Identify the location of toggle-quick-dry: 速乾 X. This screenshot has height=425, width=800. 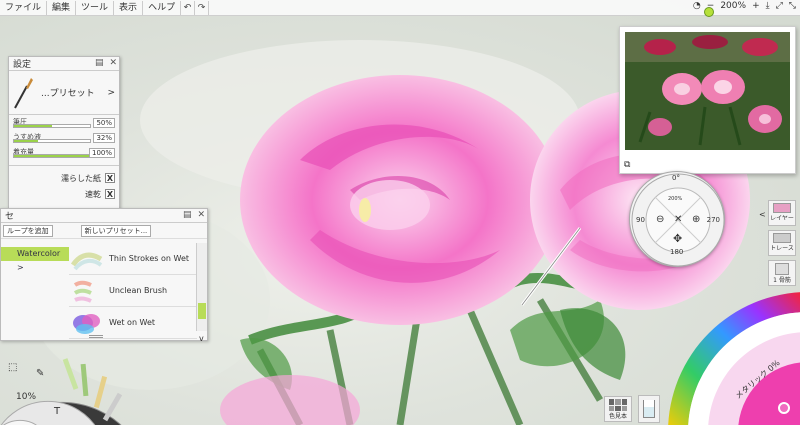
(64, 194).